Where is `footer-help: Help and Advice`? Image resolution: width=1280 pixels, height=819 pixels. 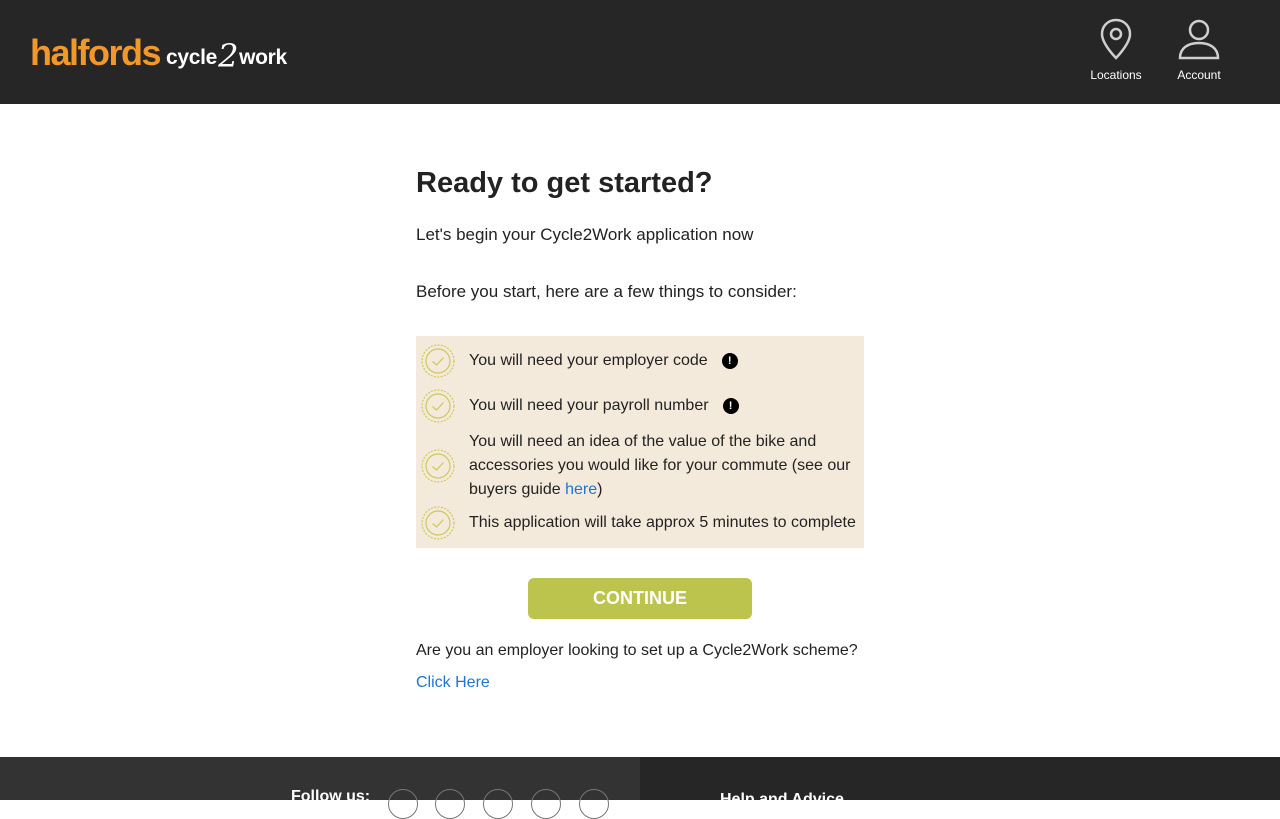 footer-help: Help and Advice is located at coordinates (960, 782).